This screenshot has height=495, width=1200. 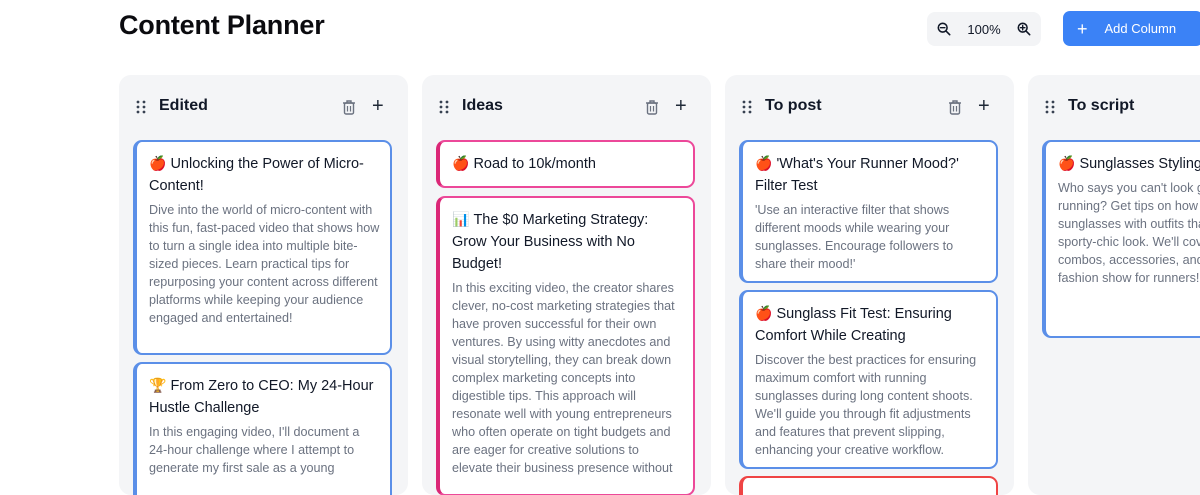 I want to click on zoom-out-button, so click(x=944, y=29).